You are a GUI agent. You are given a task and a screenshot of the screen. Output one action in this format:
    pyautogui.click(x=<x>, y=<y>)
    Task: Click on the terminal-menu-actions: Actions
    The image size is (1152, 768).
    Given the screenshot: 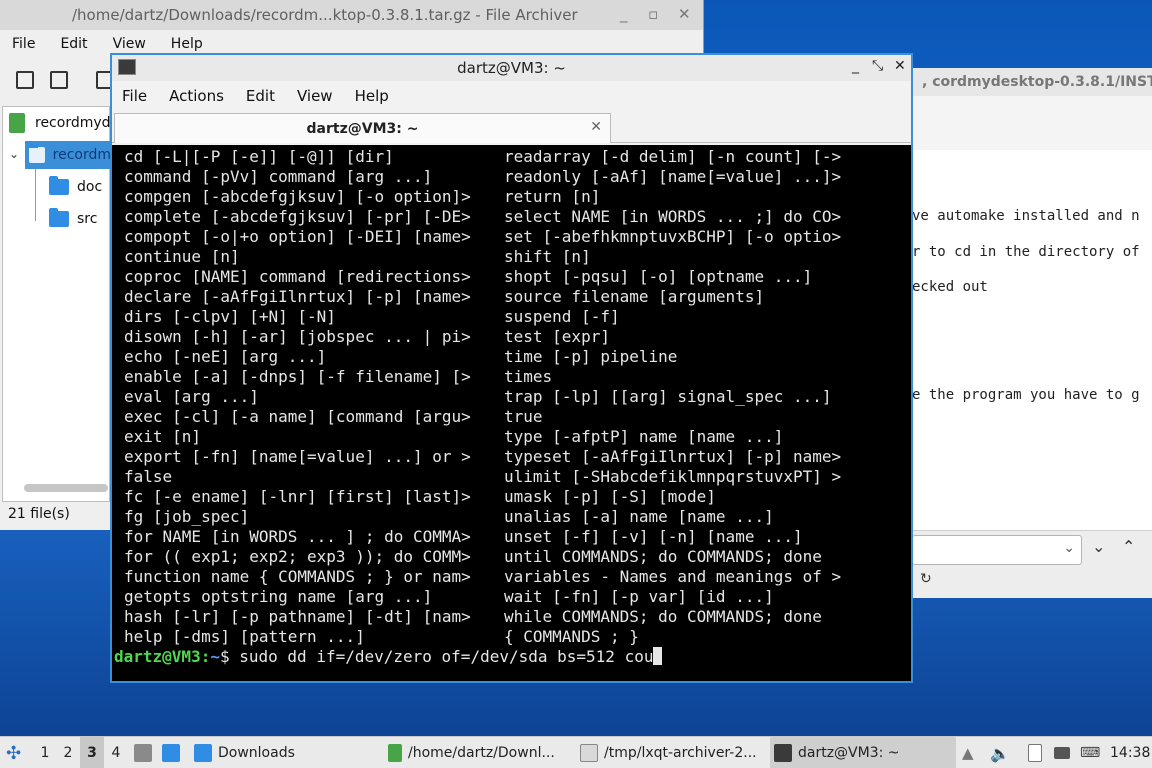 What is the action you would take?
    pyautogui.click(x=196, y=96)
    